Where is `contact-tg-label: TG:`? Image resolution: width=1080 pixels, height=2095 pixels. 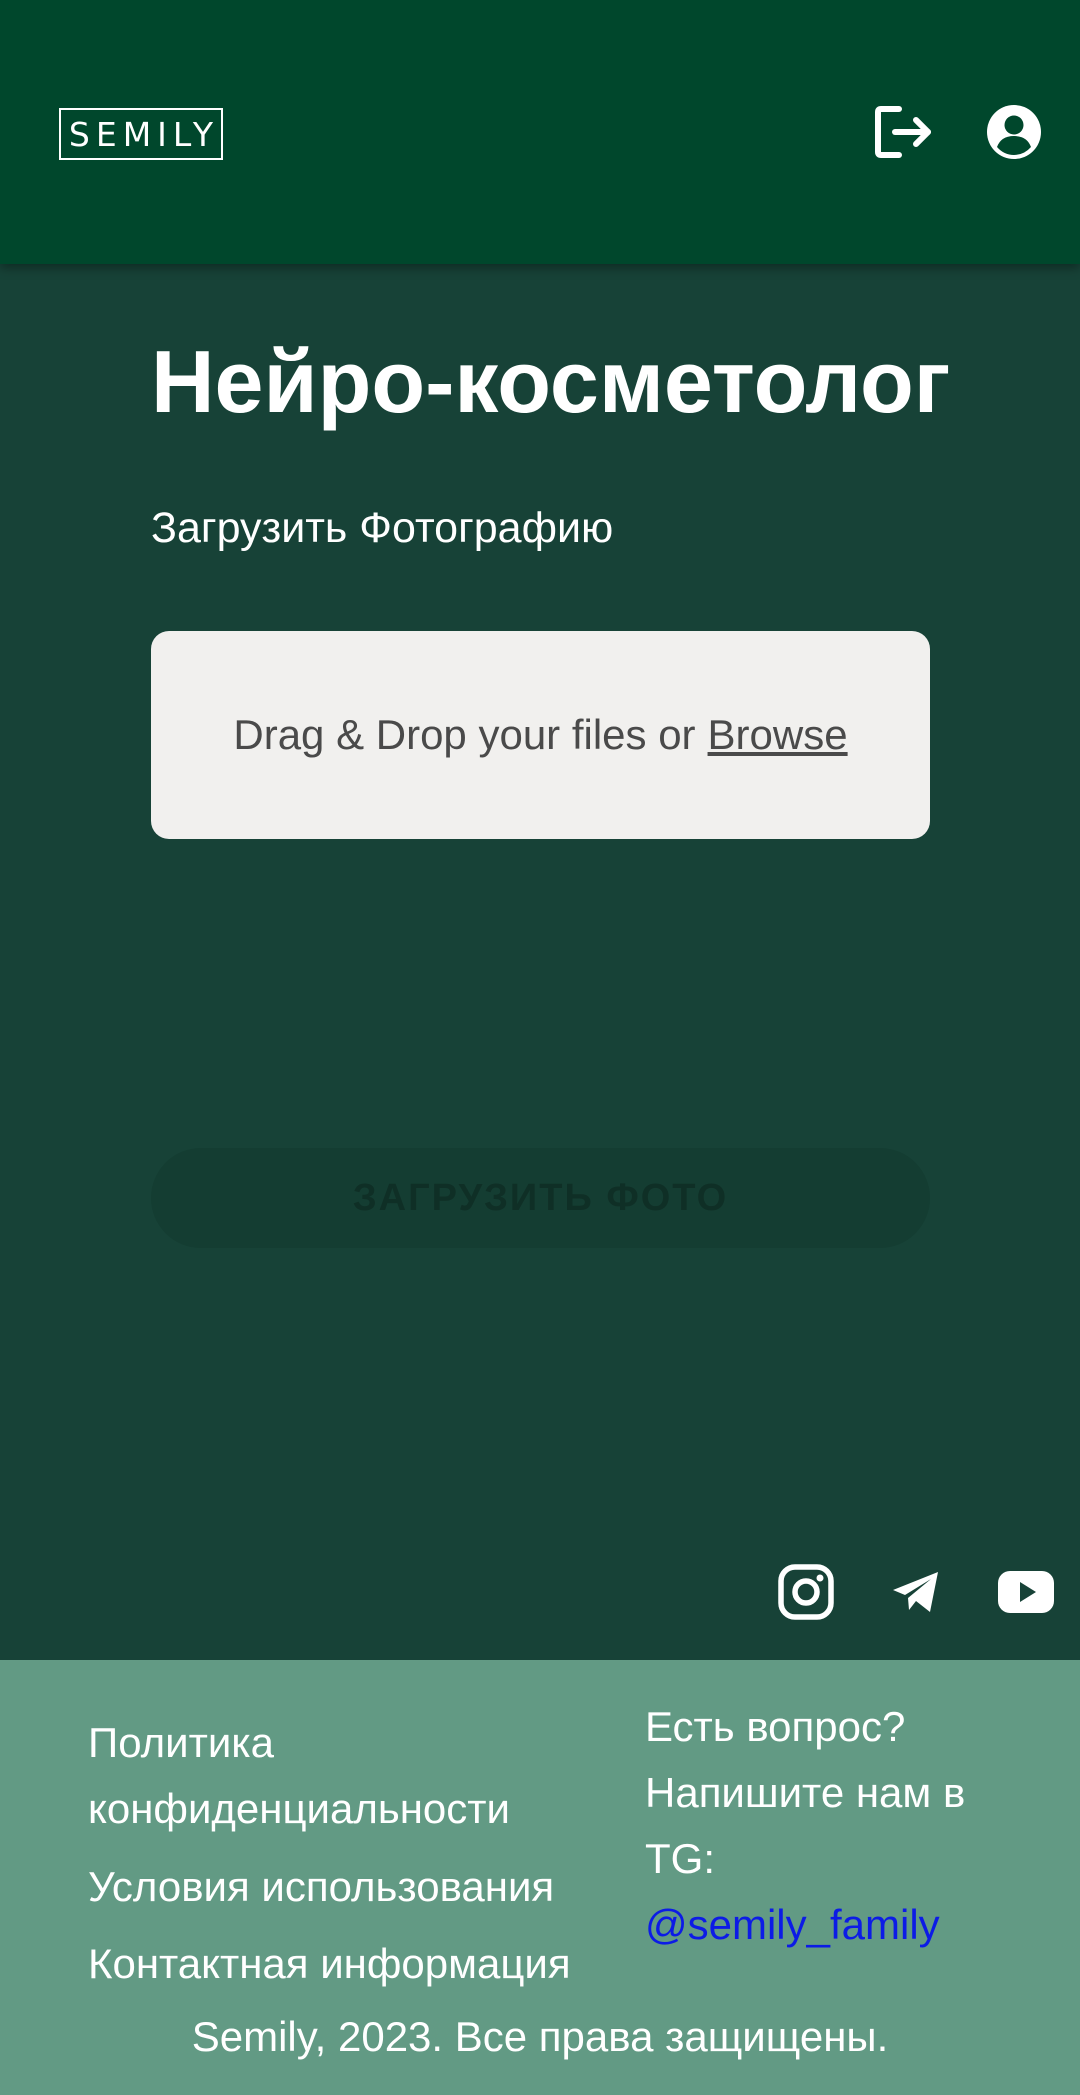
contact-tg-label: TG: is located at coordinates (680, 1858).